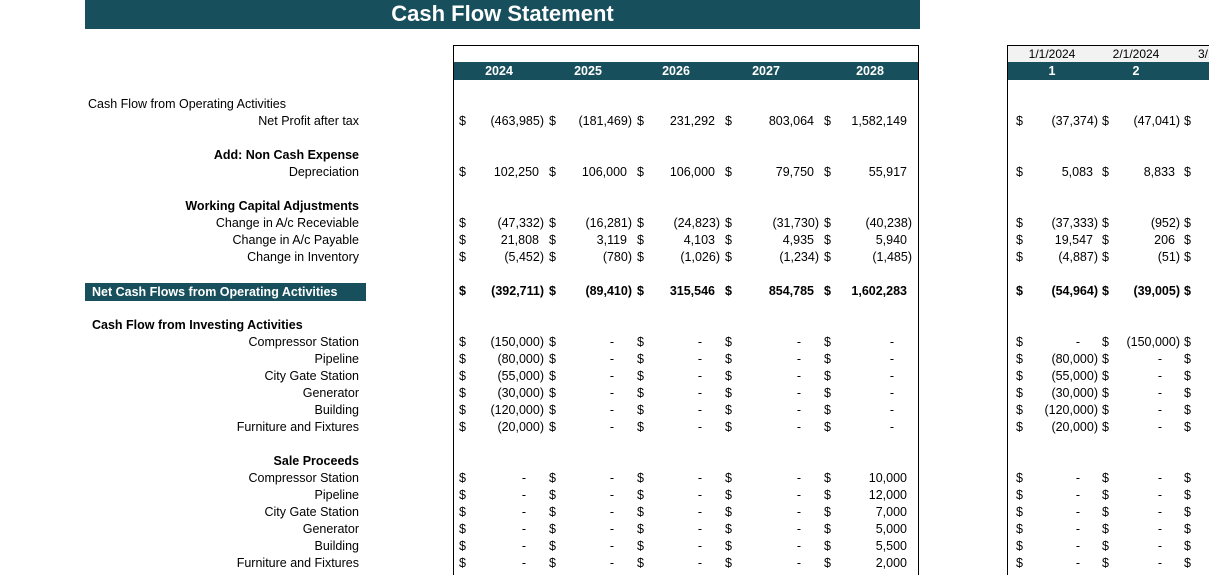 This screenshot has height=575, width=1209. What do you see at coordinates (868, 223) in the screenshot?
I see `annual-cell: $ (40,238)` at bounding box center [868, 223].